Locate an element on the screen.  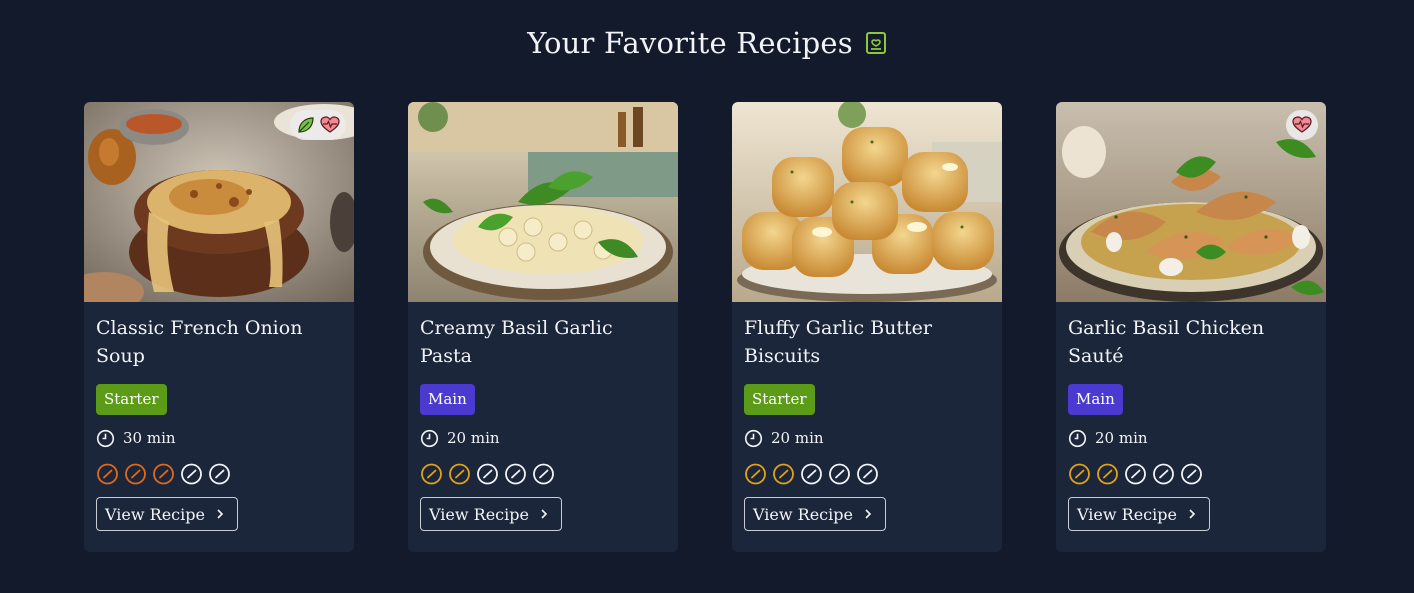
cook-time: 30 min is located at coordinates (219, 438).